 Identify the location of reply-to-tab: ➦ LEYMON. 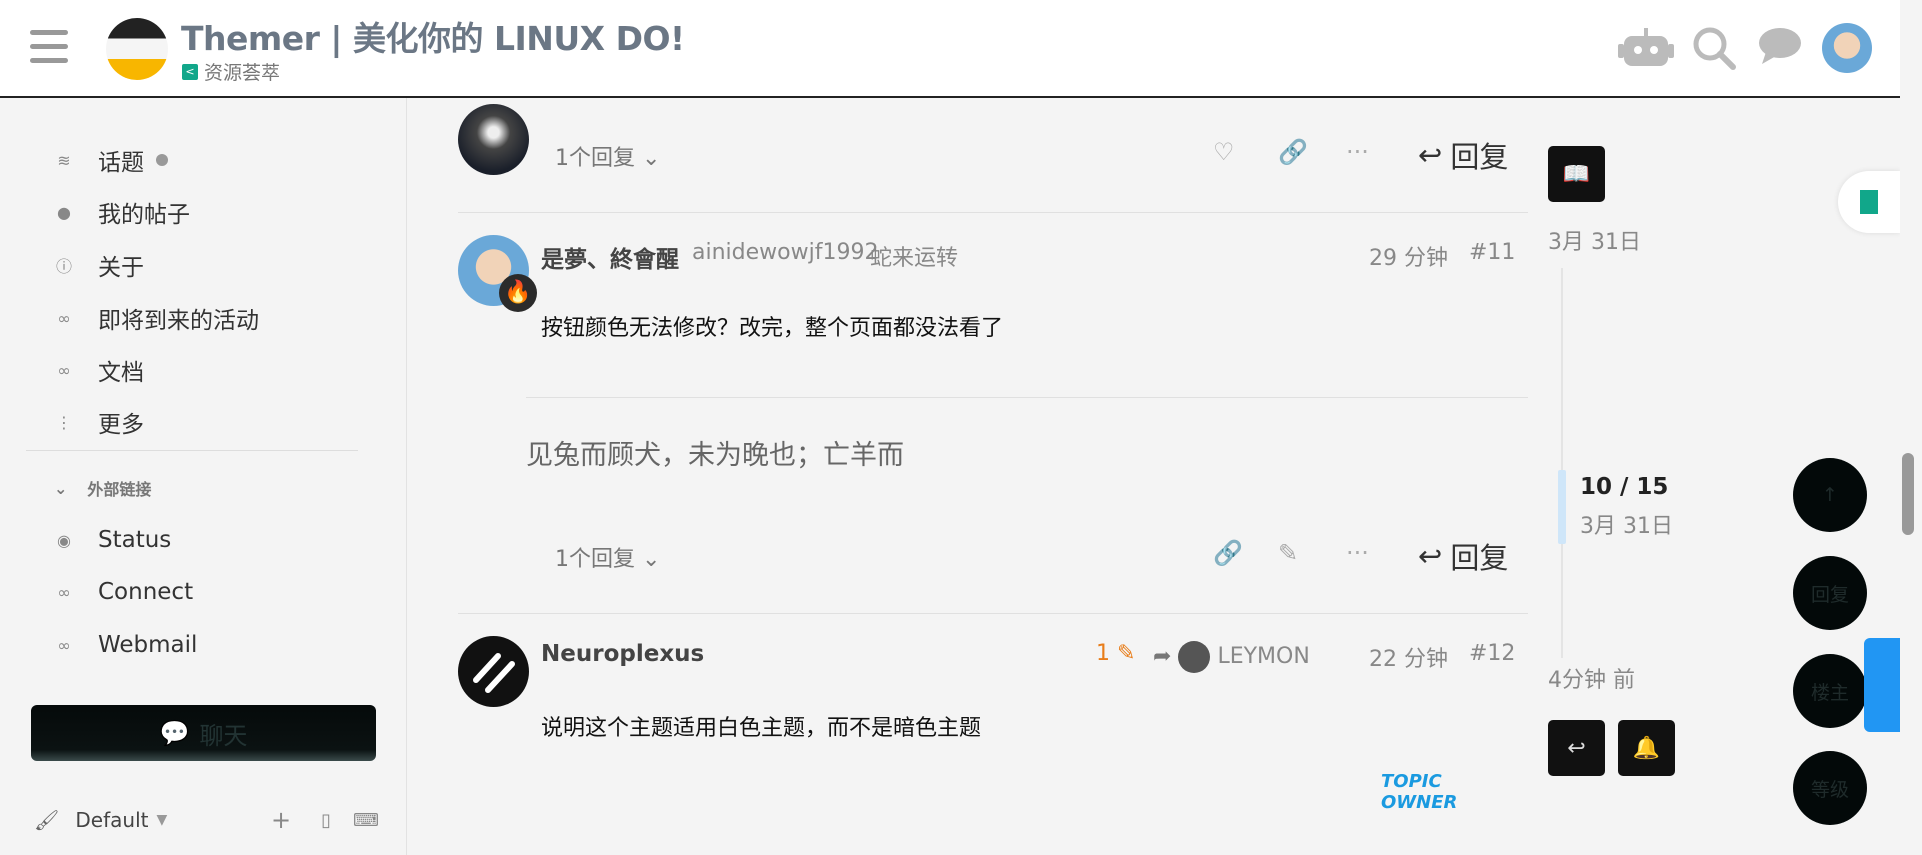
(1231, 657).